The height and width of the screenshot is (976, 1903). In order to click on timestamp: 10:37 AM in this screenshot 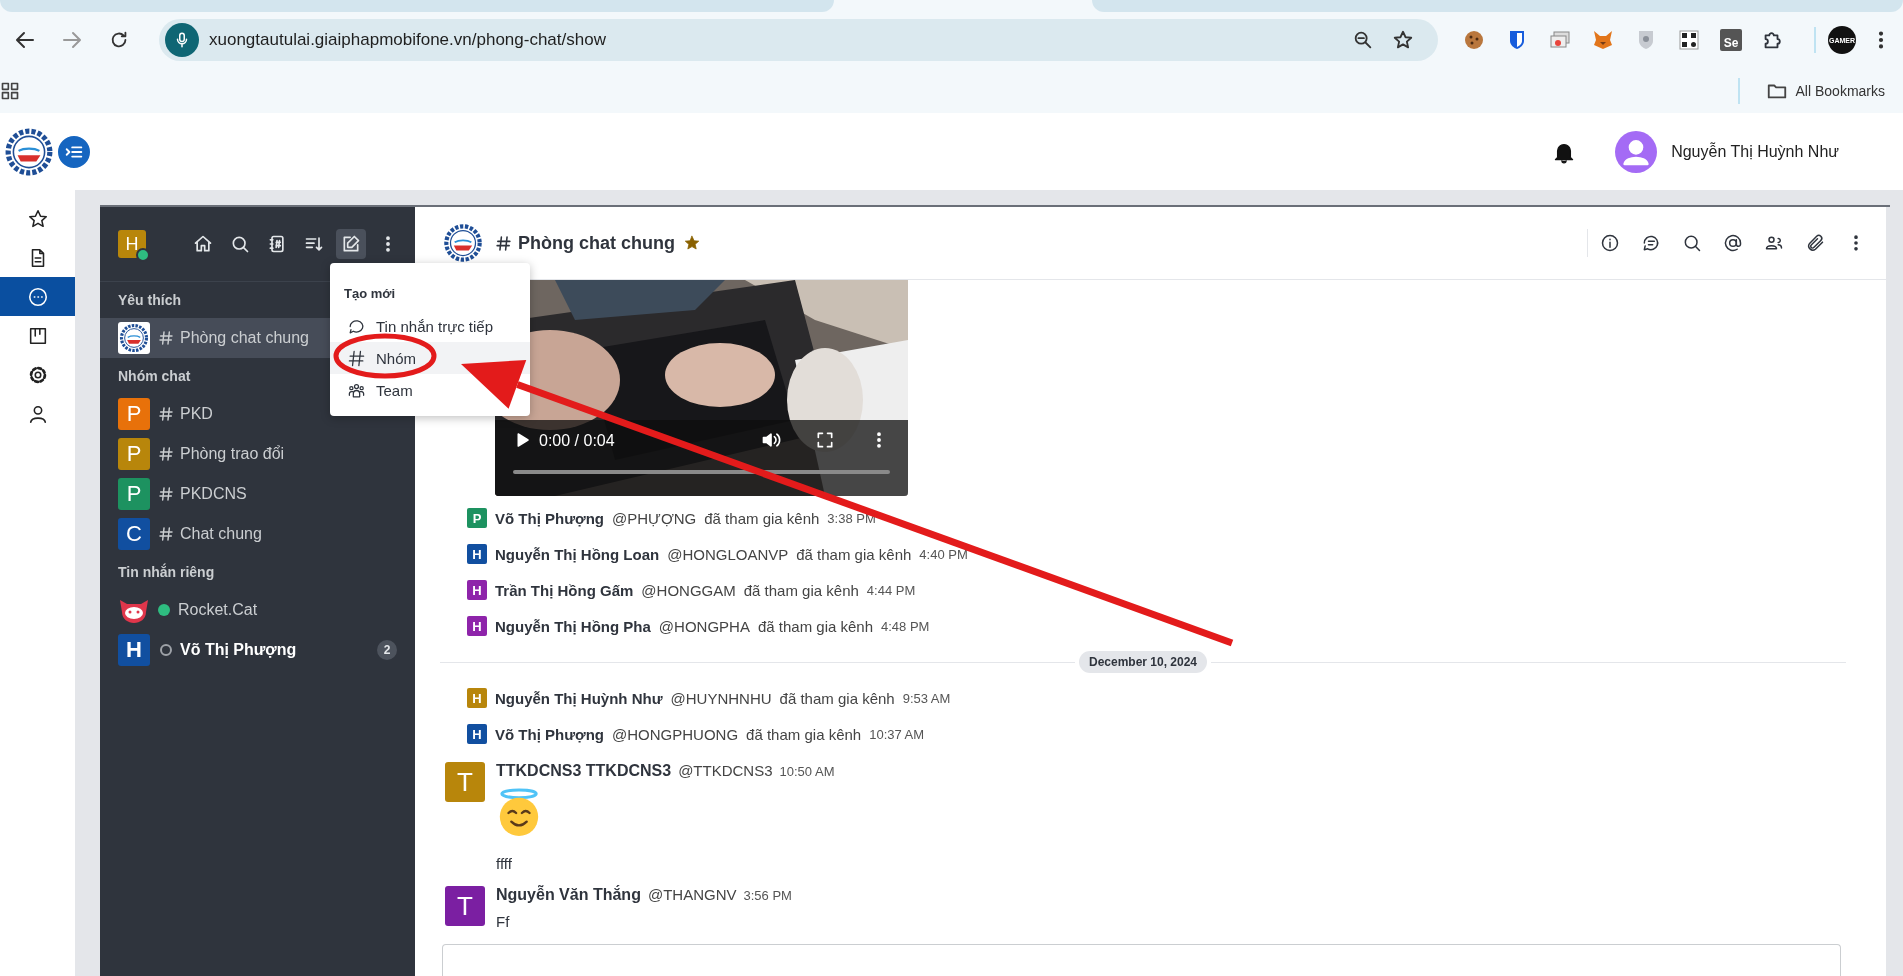, I will do `click(897, 734)`.